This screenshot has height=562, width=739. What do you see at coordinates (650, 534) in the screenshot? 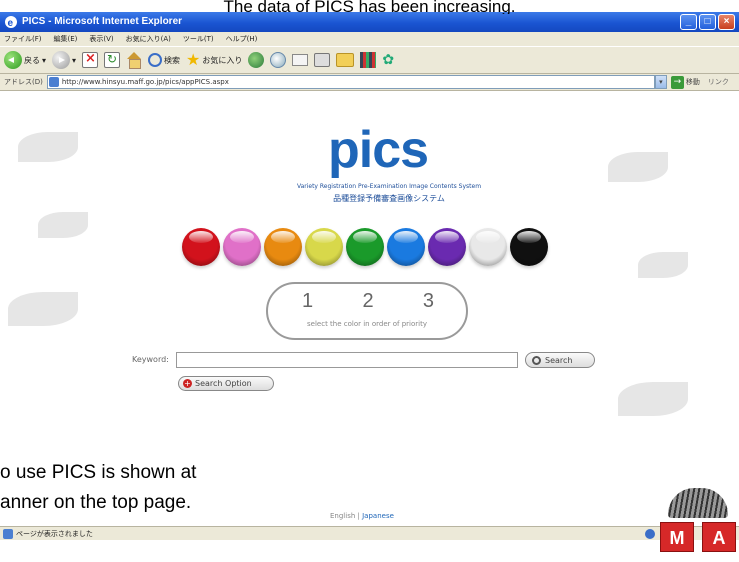
I see `internet-zone-icon` at bounding box center [650, 534].